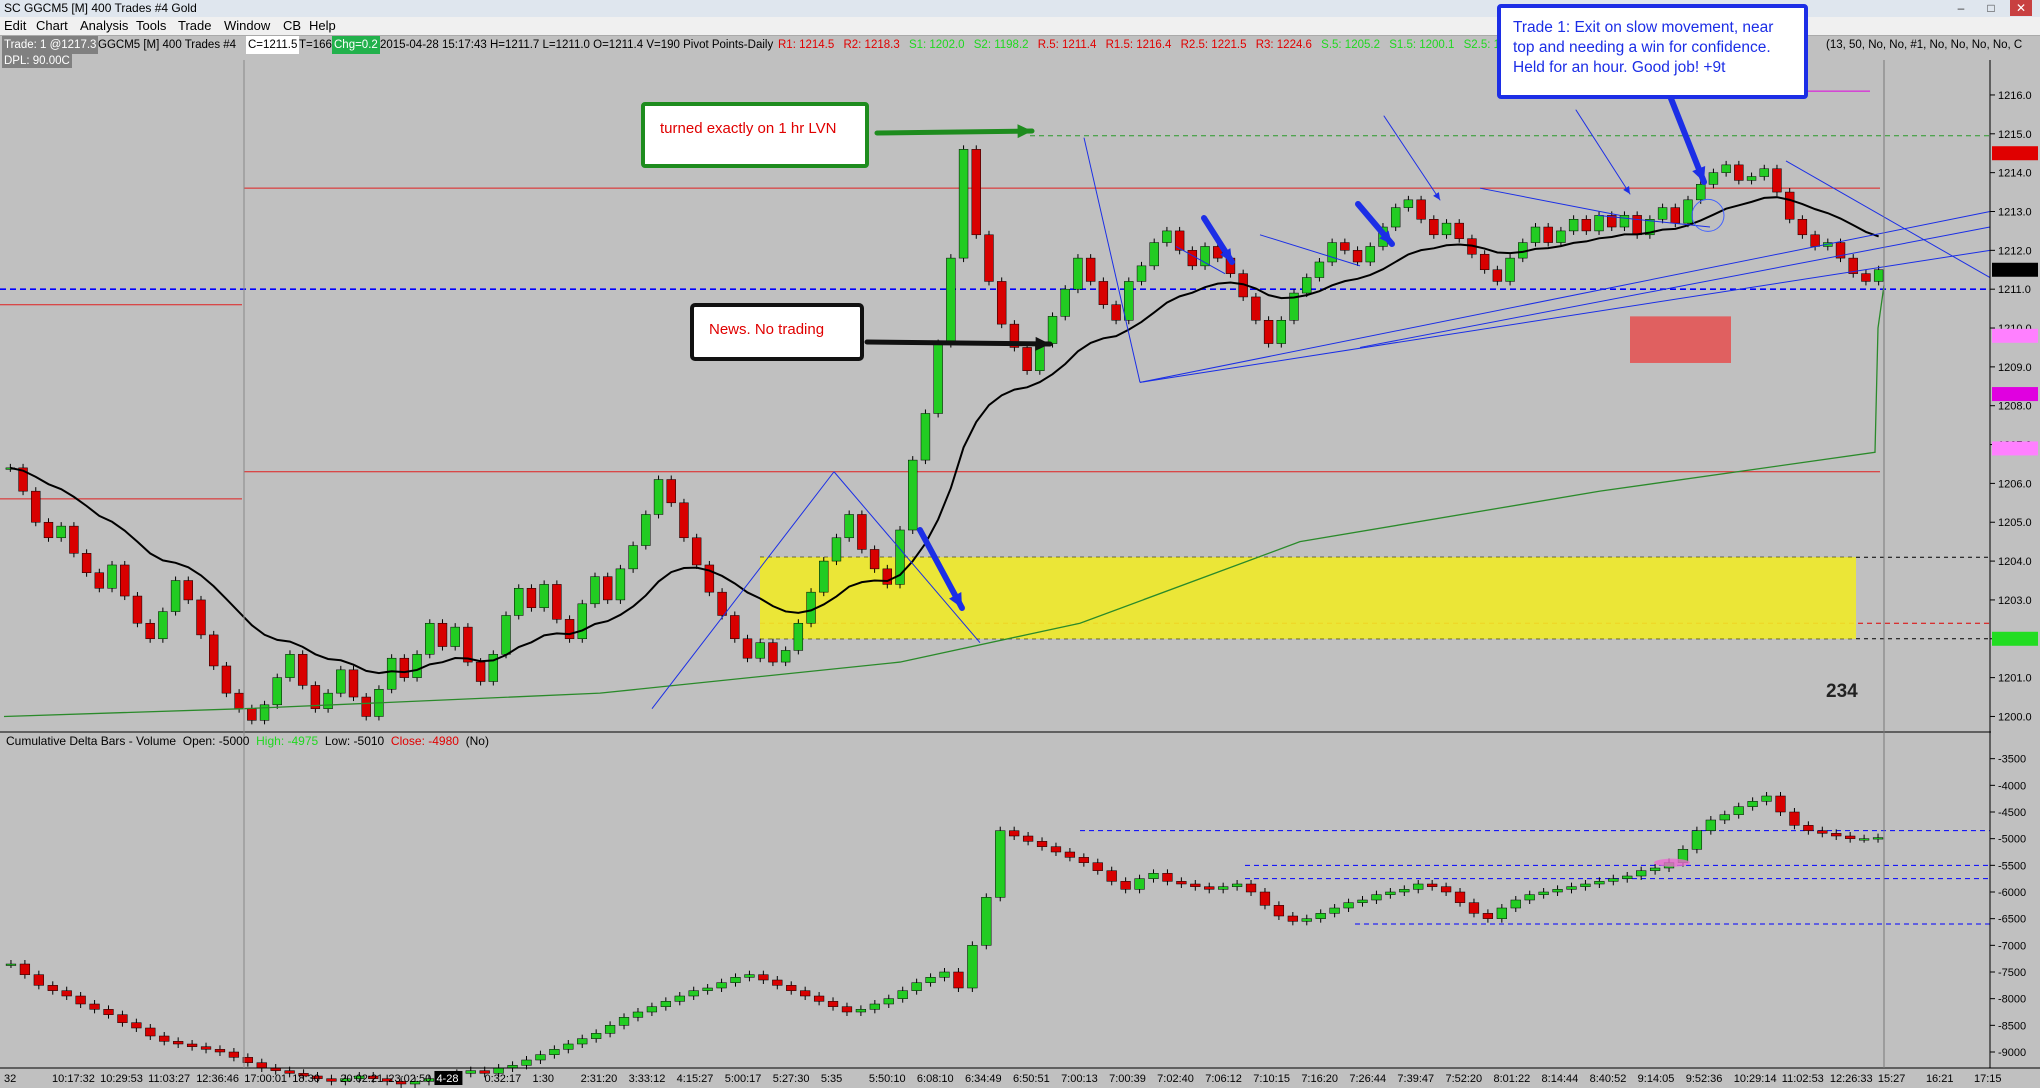  I want to click on y-tick-label: 1208.0, so click(2015, 407).